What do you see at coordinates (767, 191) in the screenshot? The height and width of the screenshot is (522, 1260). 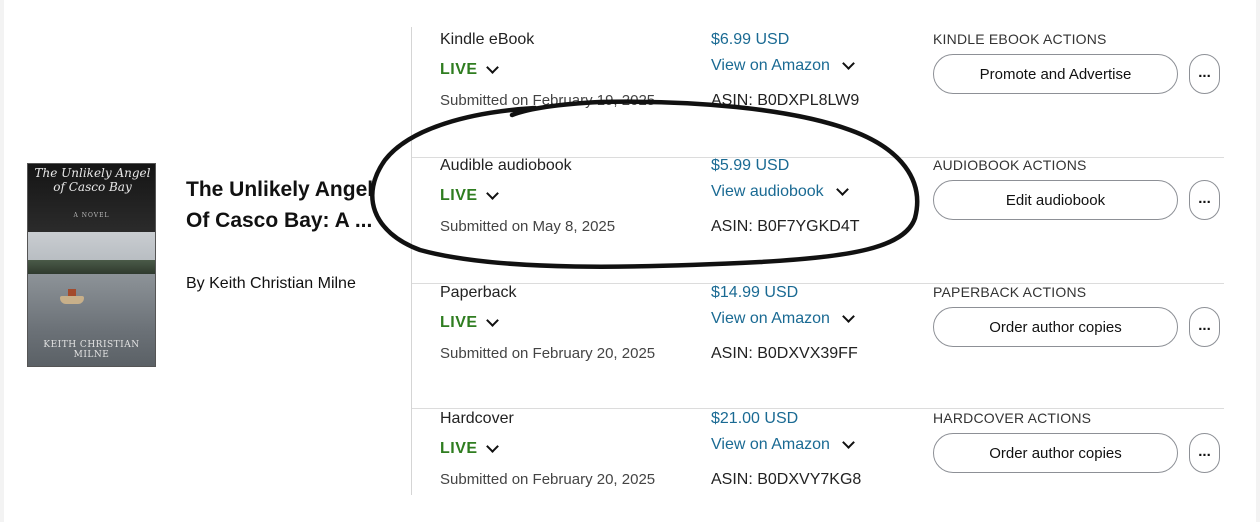 I see `view-link-label: View audiobook` at bounding box center [767, 191].